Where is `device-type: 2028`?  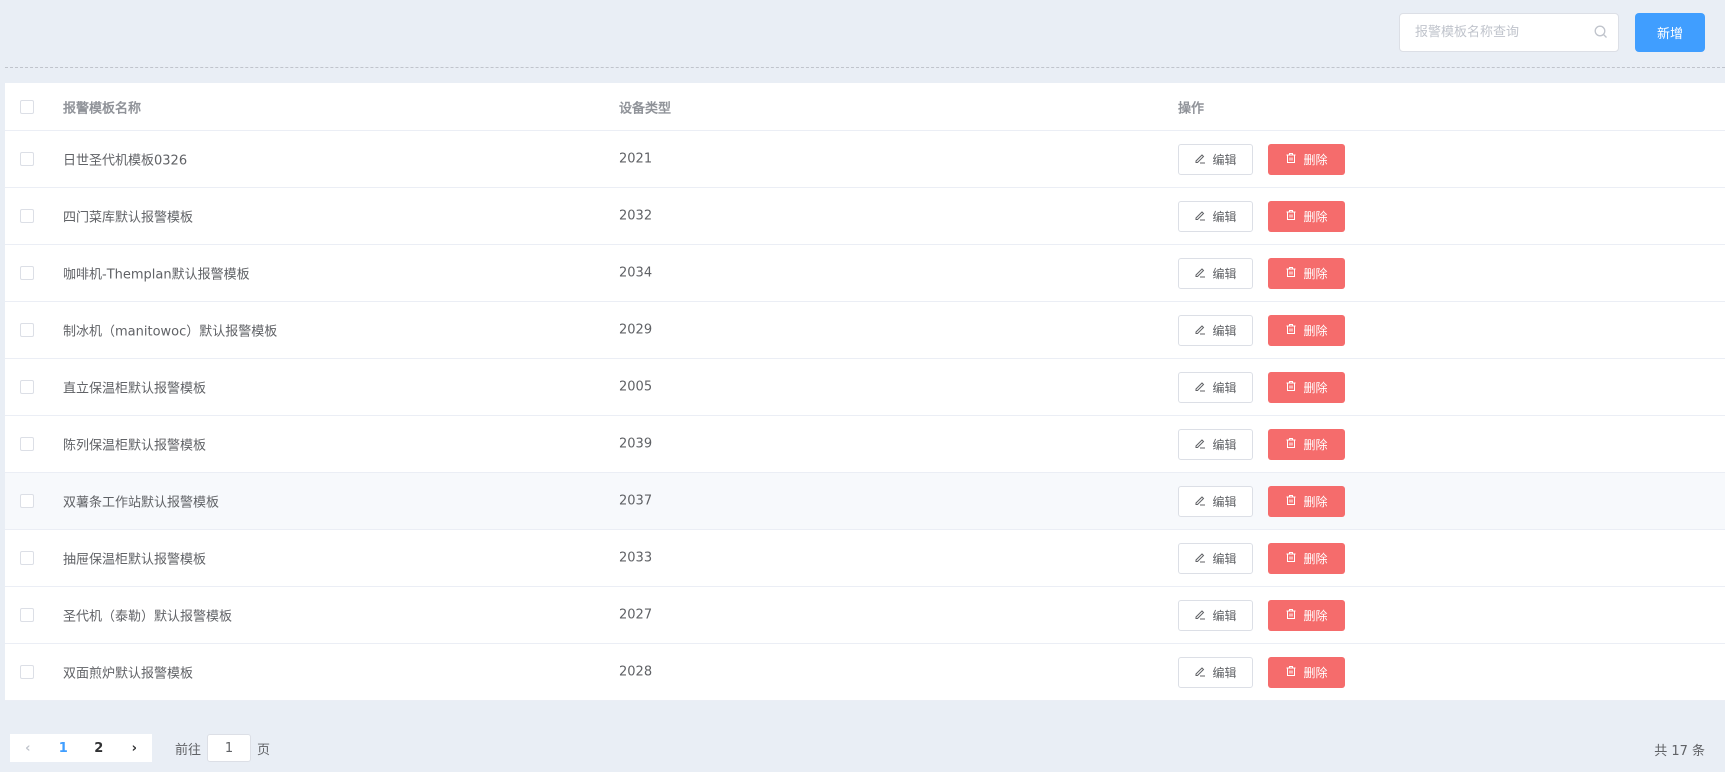
device-type: 2028 is located at coordinates (636, 672).